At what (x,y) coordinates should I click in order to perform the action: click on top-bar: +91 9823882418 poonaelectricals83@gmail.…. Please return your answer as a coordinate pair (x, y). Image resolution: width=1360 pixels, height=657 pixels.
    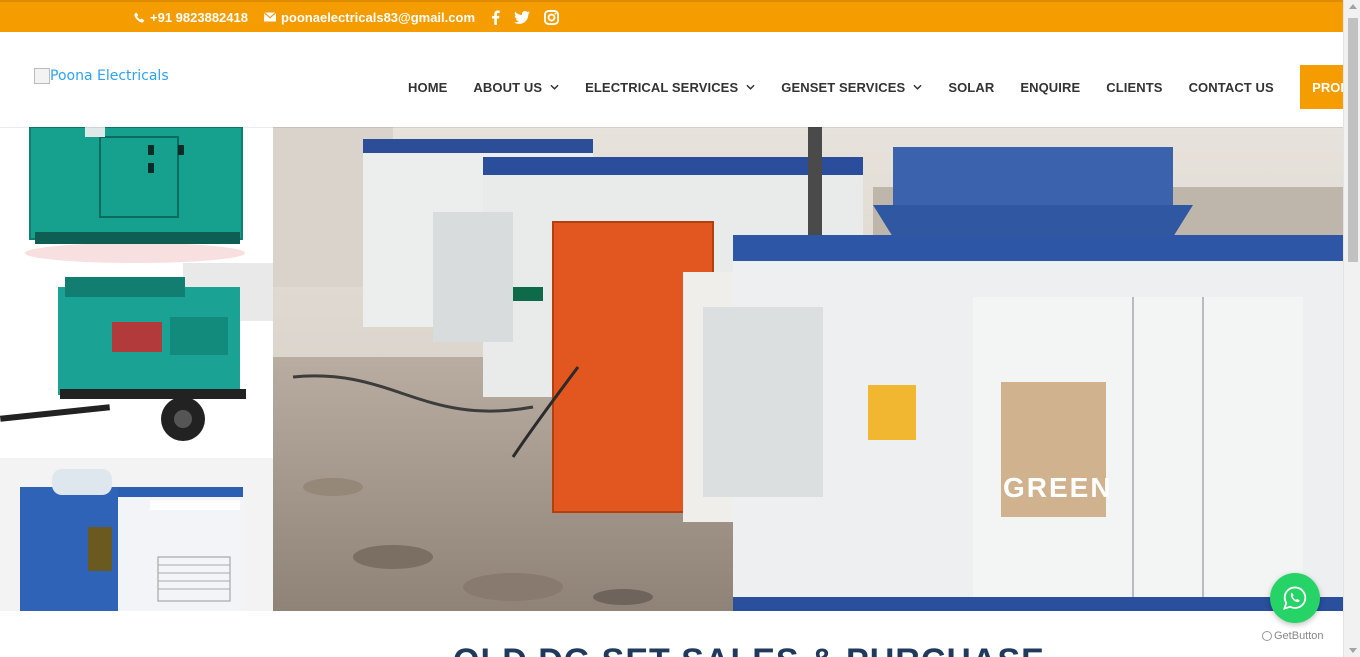
    Looking at the image, I should click on (671, 16).